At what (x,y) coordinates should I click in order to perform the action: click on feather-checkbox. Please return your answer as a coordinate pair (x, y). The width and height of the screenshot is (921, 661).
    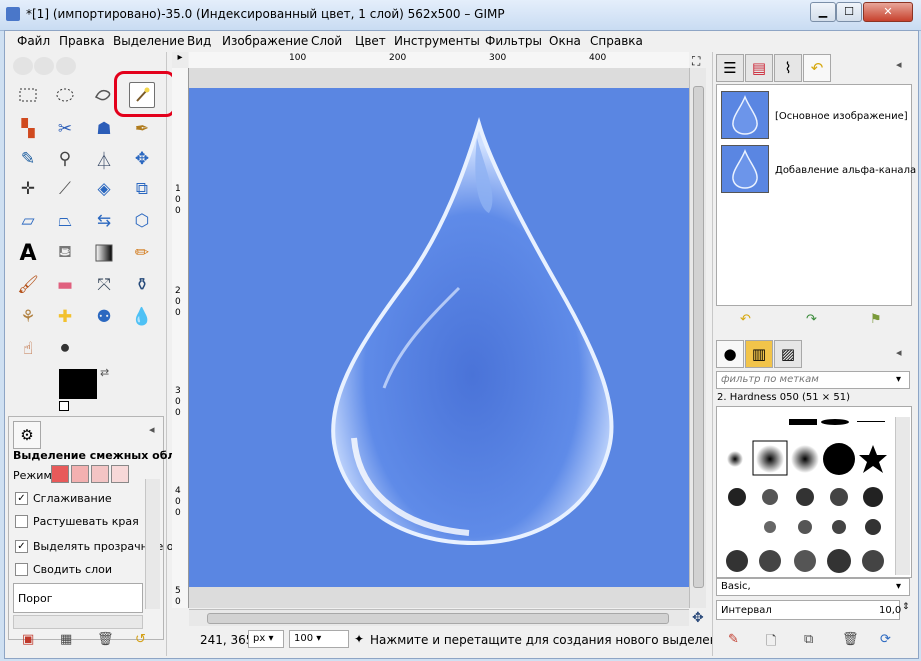
    Looking at the image, I should click on (21, 521).